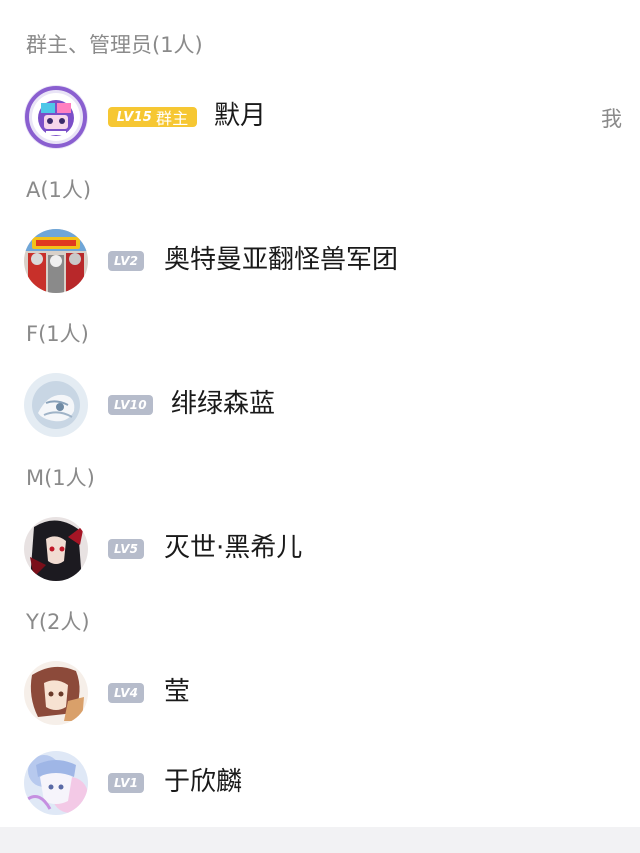 Image resolution: width=640 pixels, height=853 pixels. What do you see at coordinates (134, 117) in the screenshot?
I see `level-label: LV15` at bounding box center [134, 117].